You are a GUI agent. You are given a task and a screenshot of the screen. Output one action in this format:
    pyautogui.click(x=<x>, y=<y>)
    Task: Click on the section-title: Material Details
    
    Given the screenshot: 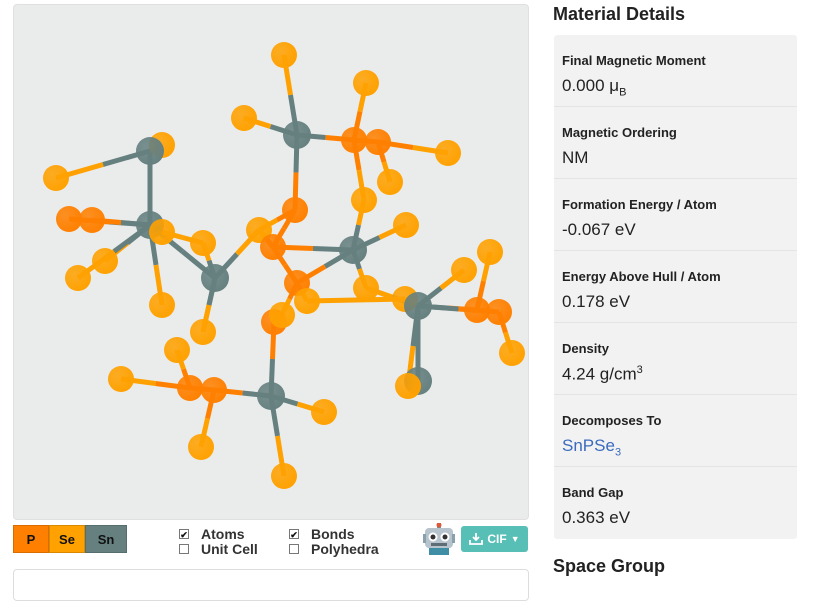 What is the action you would take?
    pyautogui.click(x=619, y=14)
    